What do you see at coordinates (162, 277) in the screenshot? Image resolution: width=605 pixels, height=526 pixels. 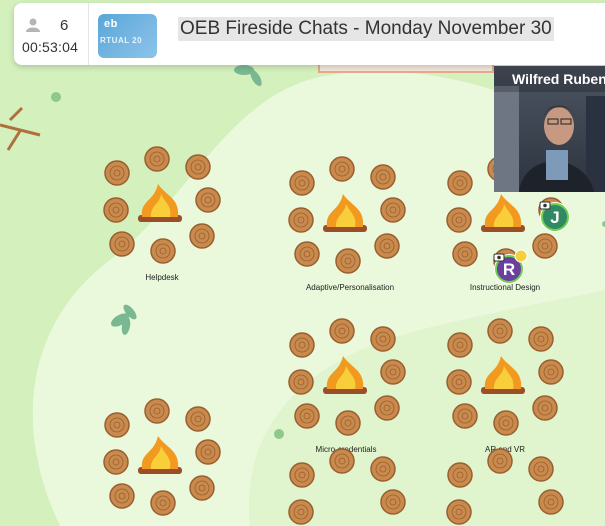 I see `room-label: Helpdesk` at bounding box center [162, 277].